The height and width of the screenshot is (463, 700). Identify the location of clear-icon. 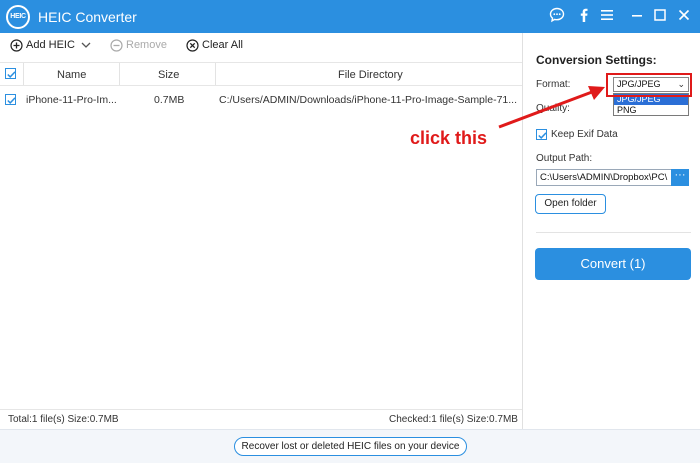
(192, 45).